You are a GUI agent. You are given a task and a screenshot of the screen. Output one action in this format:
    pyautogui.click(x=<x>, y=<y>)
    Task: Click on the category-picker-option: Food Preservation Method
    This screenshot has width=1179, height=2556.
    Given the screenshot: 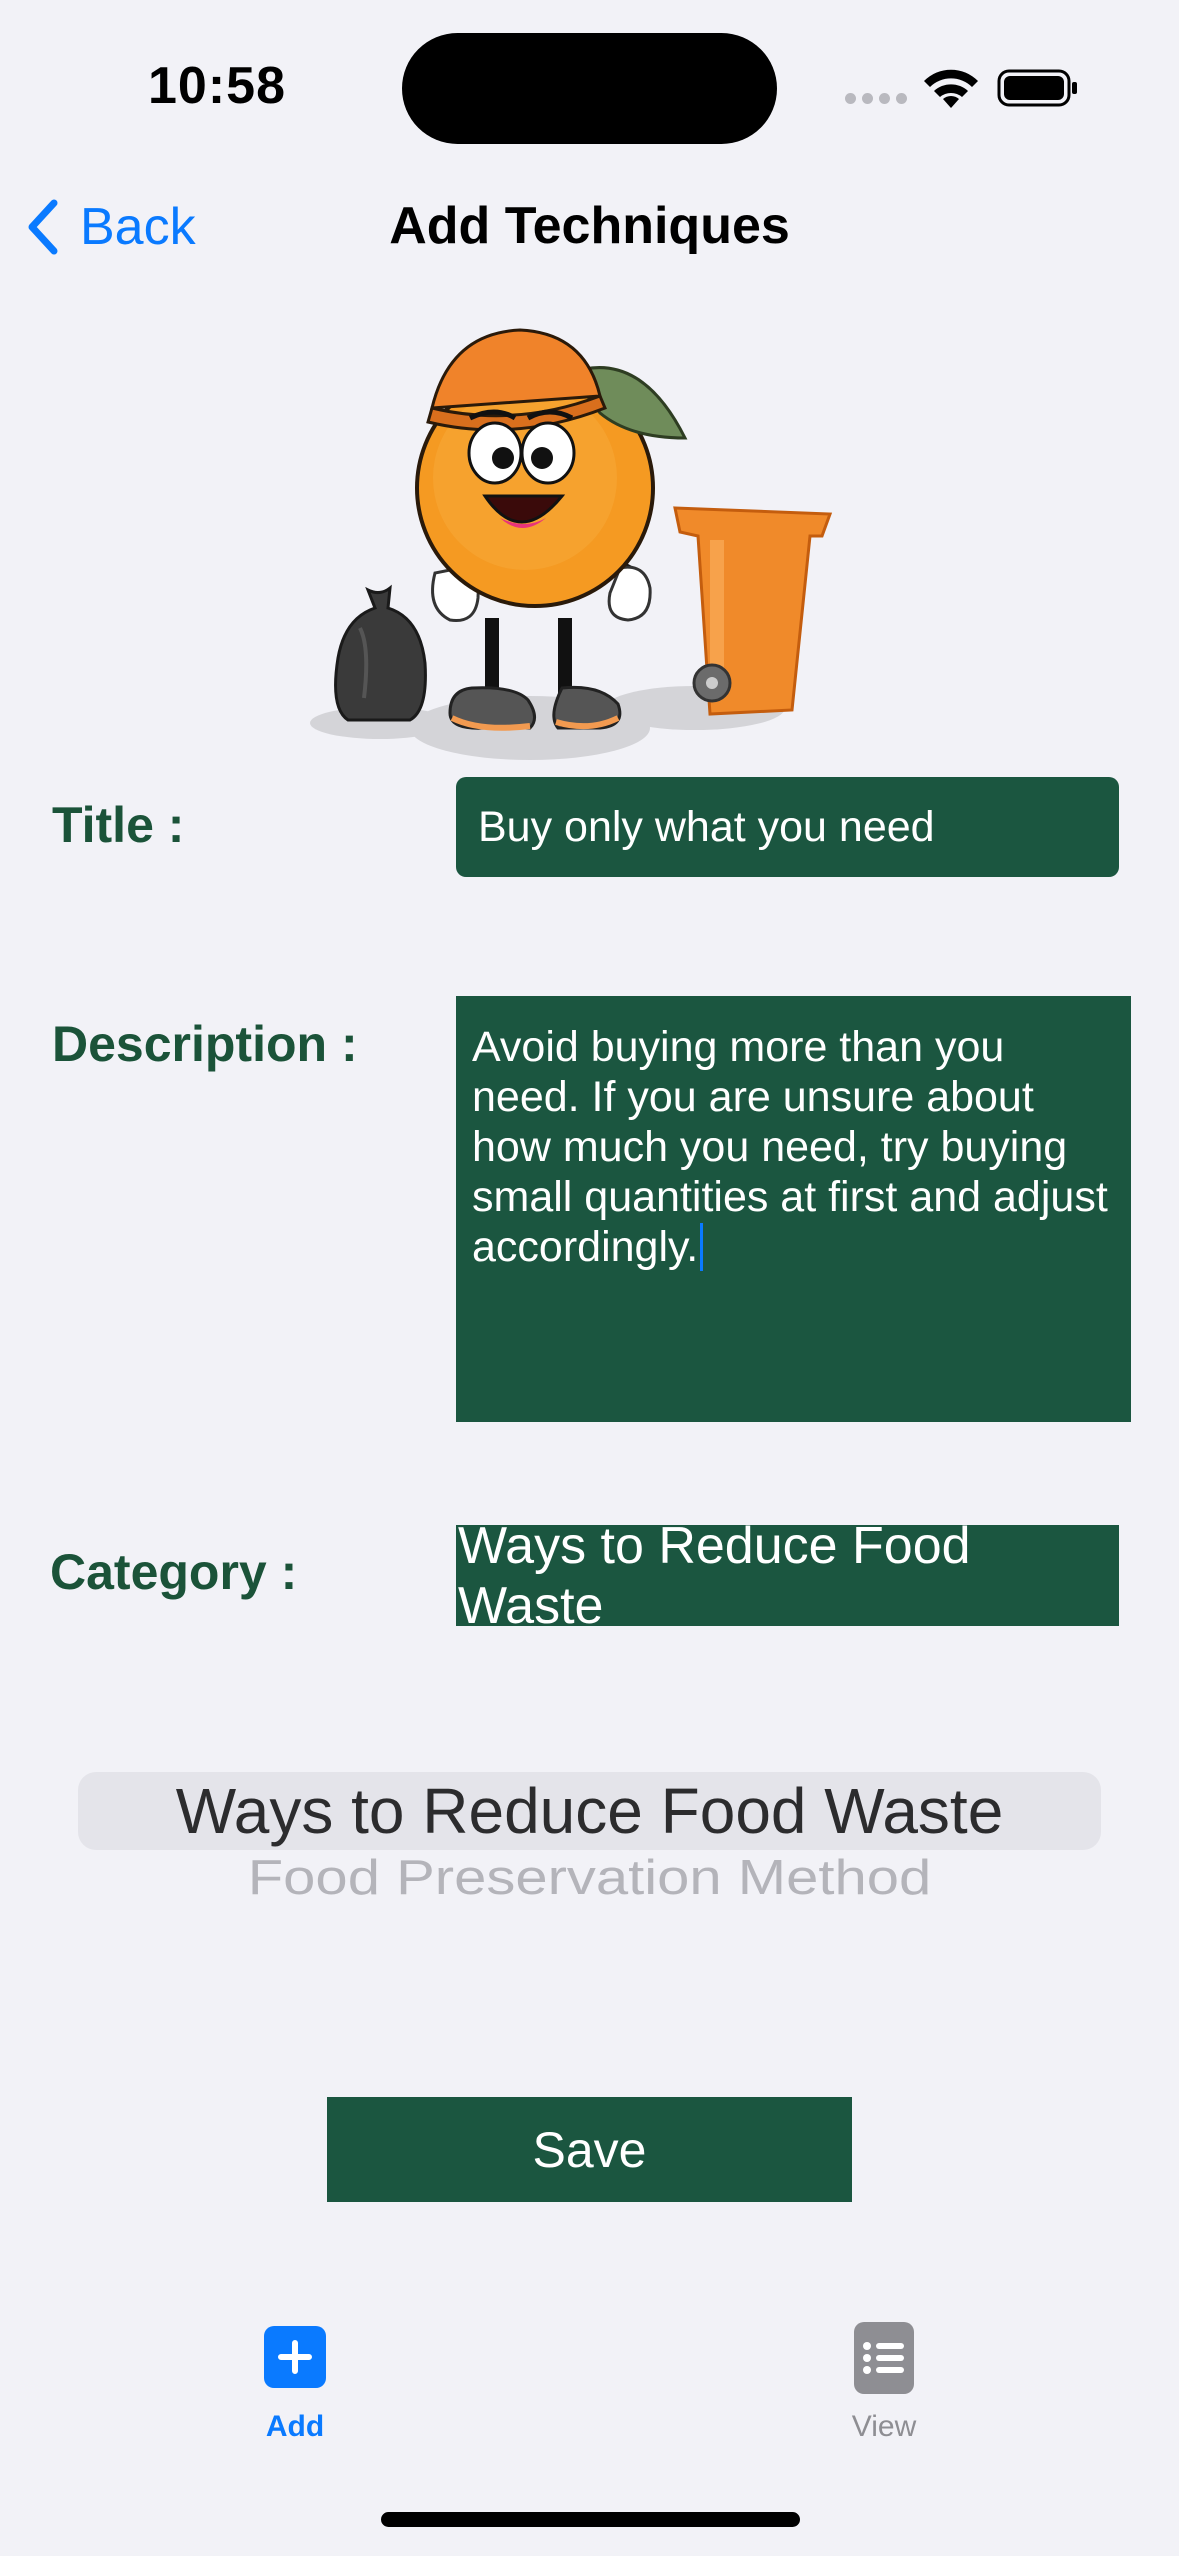 What is the action you would take?
    pyautogui.click(x=589, y=1876)
    